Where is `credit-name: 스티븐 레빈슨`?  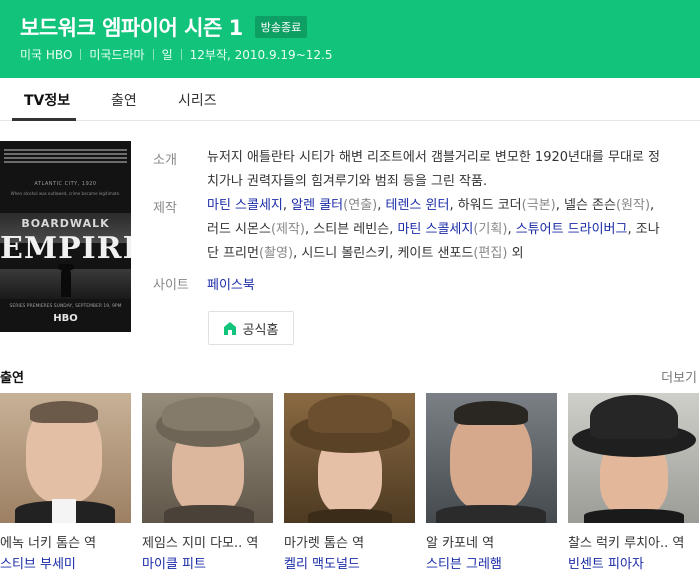
credit-name: 스티븐 레빈슨 is located at coordinates (351, 229).